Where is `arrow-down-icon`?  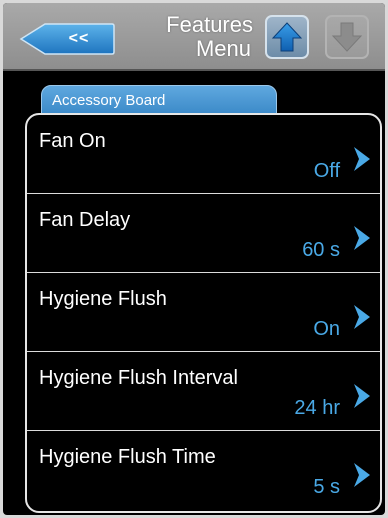
arrow-down-icon is located at coordinates (347, 37).